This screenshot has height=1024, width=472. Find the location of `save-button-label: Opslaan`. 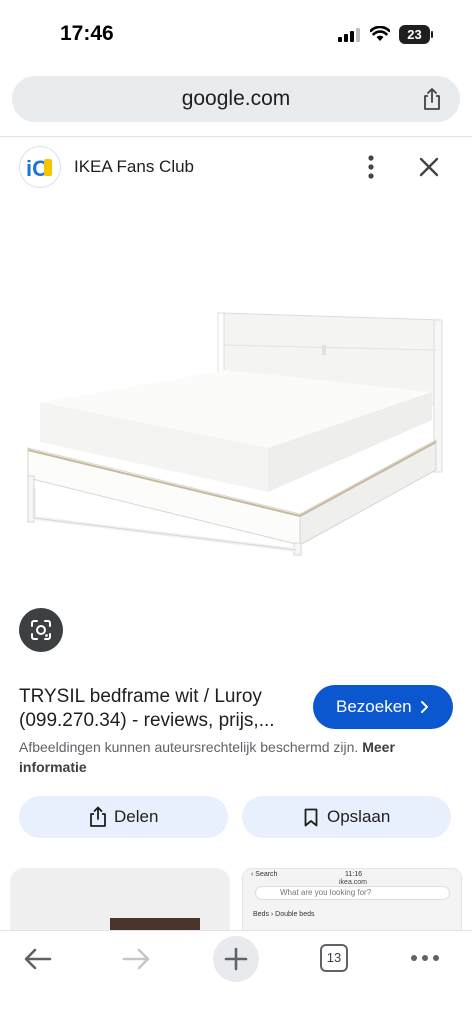

save-button-label: Opslaan is located at coordinates (359, 816).